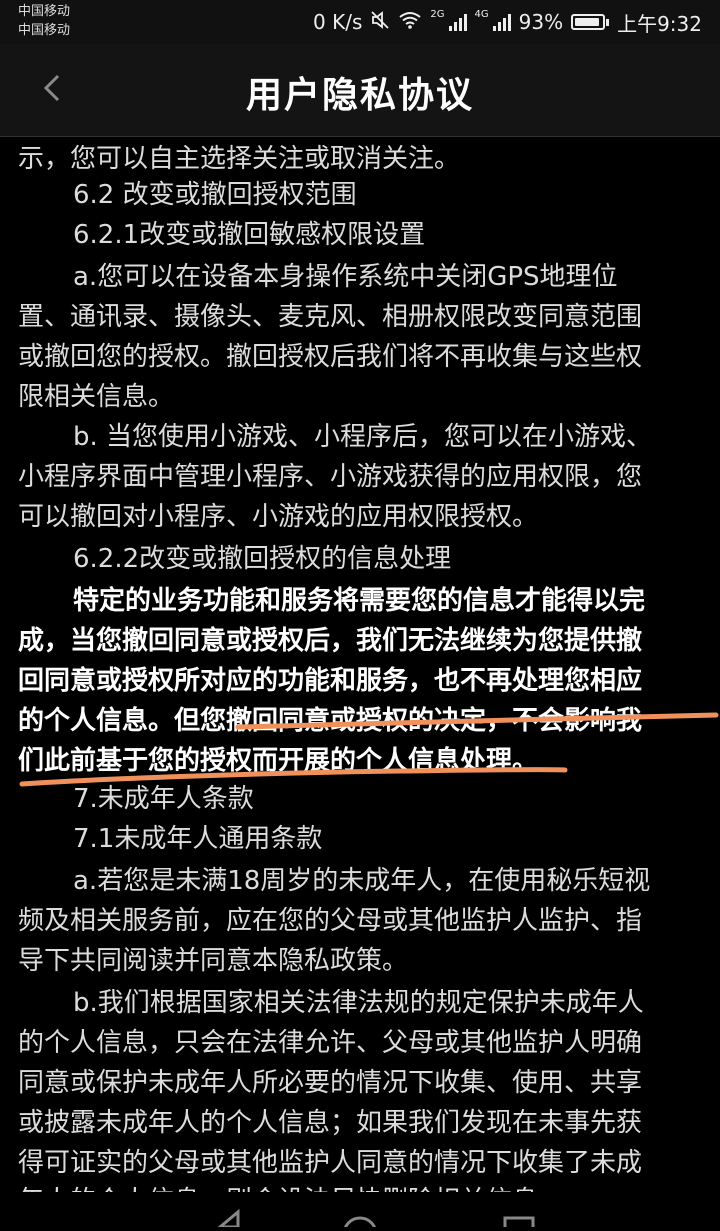 Image resolution: width=720 pixels, height=1231 pixels. What do you see at coordinates (590, 22) in the screenshot?
I see `battery-icon` at bounding box center [590, 22].